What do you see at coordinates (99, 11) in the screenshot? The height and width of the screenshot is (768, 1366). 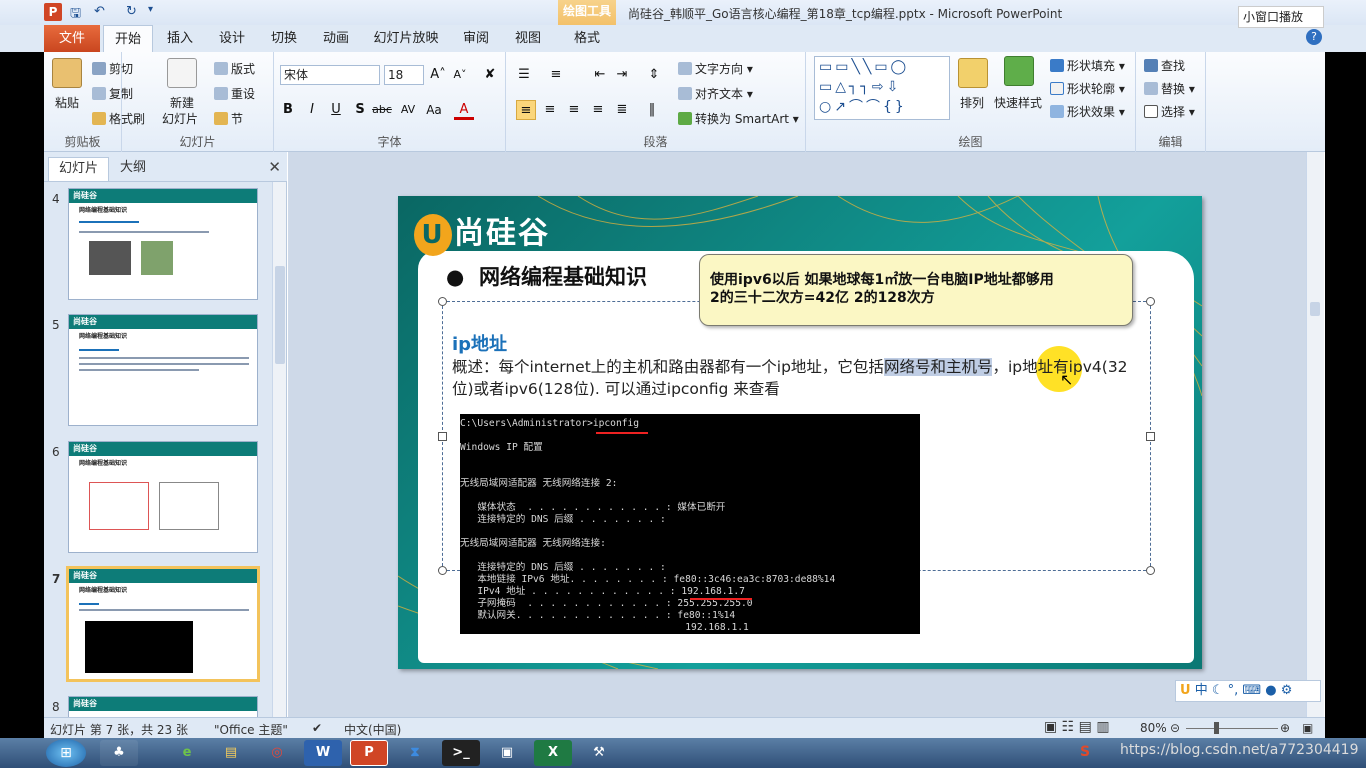 I see `undo-icon: ↶` at bounding box center [99, 11].